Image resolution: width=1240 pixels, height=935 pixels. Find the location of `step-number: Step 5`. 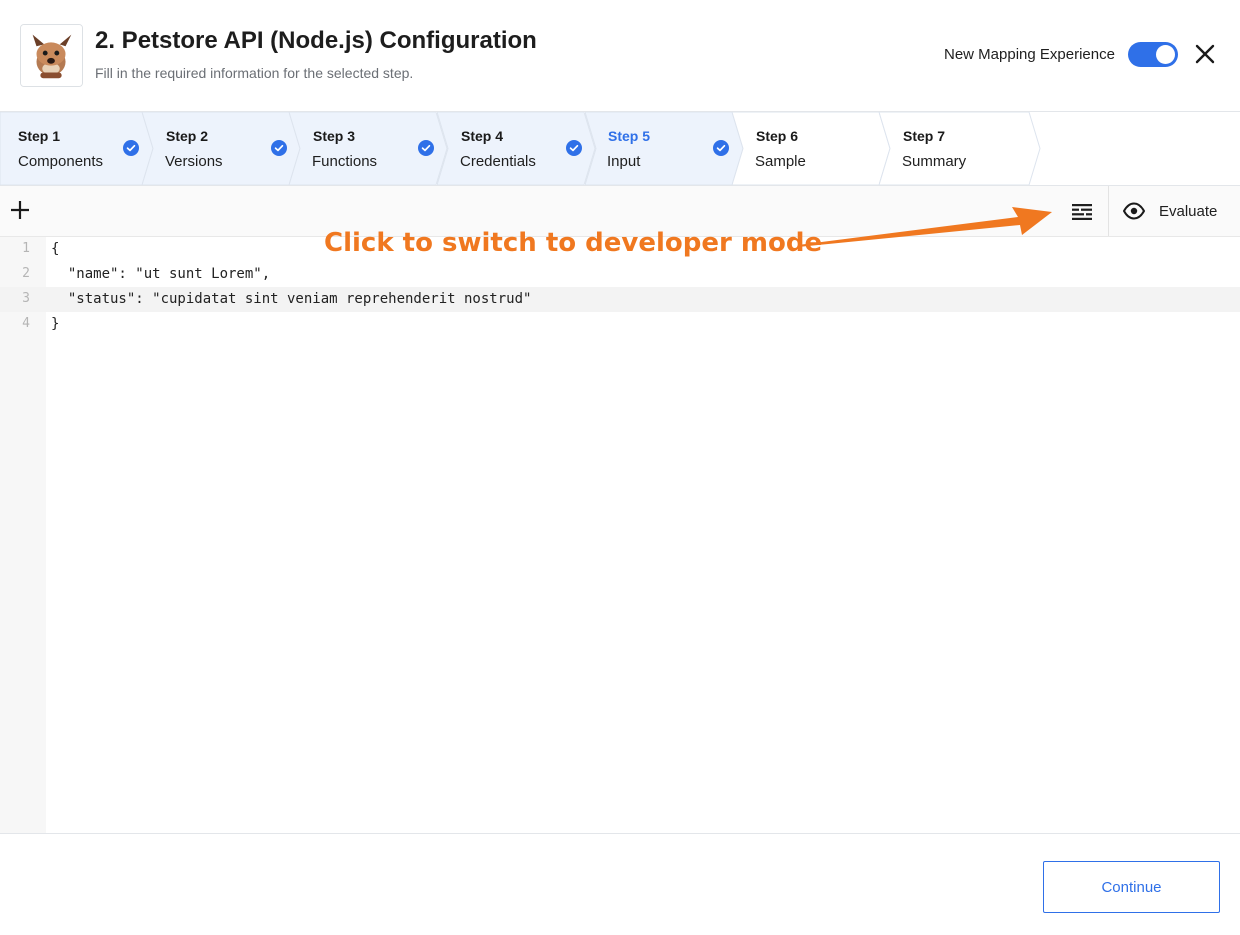

step-number: Step 5 is located at coordinates (629, 136).